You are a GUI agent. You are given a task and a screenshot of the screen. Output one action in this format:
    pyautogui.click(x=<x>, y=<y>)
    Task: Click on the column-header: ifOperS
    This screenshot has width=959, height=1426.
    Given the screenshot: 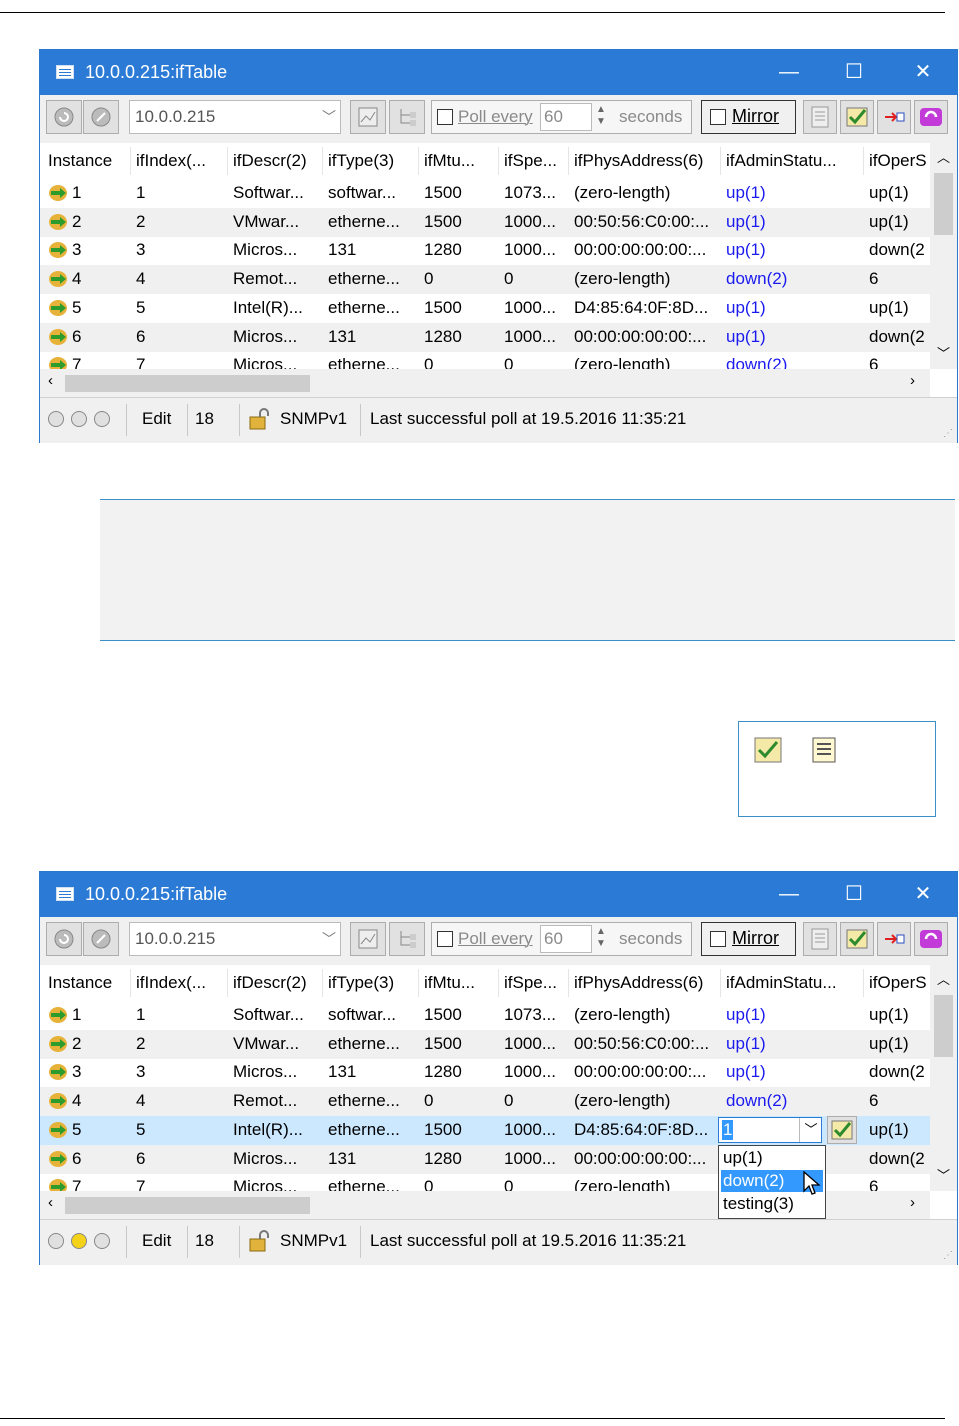 What is the action you would take?
    pyautogui.click(x=899, y=983)
    